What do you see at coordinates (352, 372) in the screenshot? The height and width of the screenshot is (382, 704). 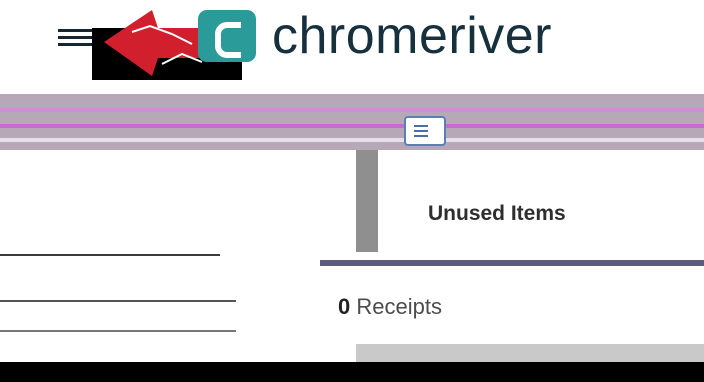 I see `bottom-bar` at bounding box center [352, 372].